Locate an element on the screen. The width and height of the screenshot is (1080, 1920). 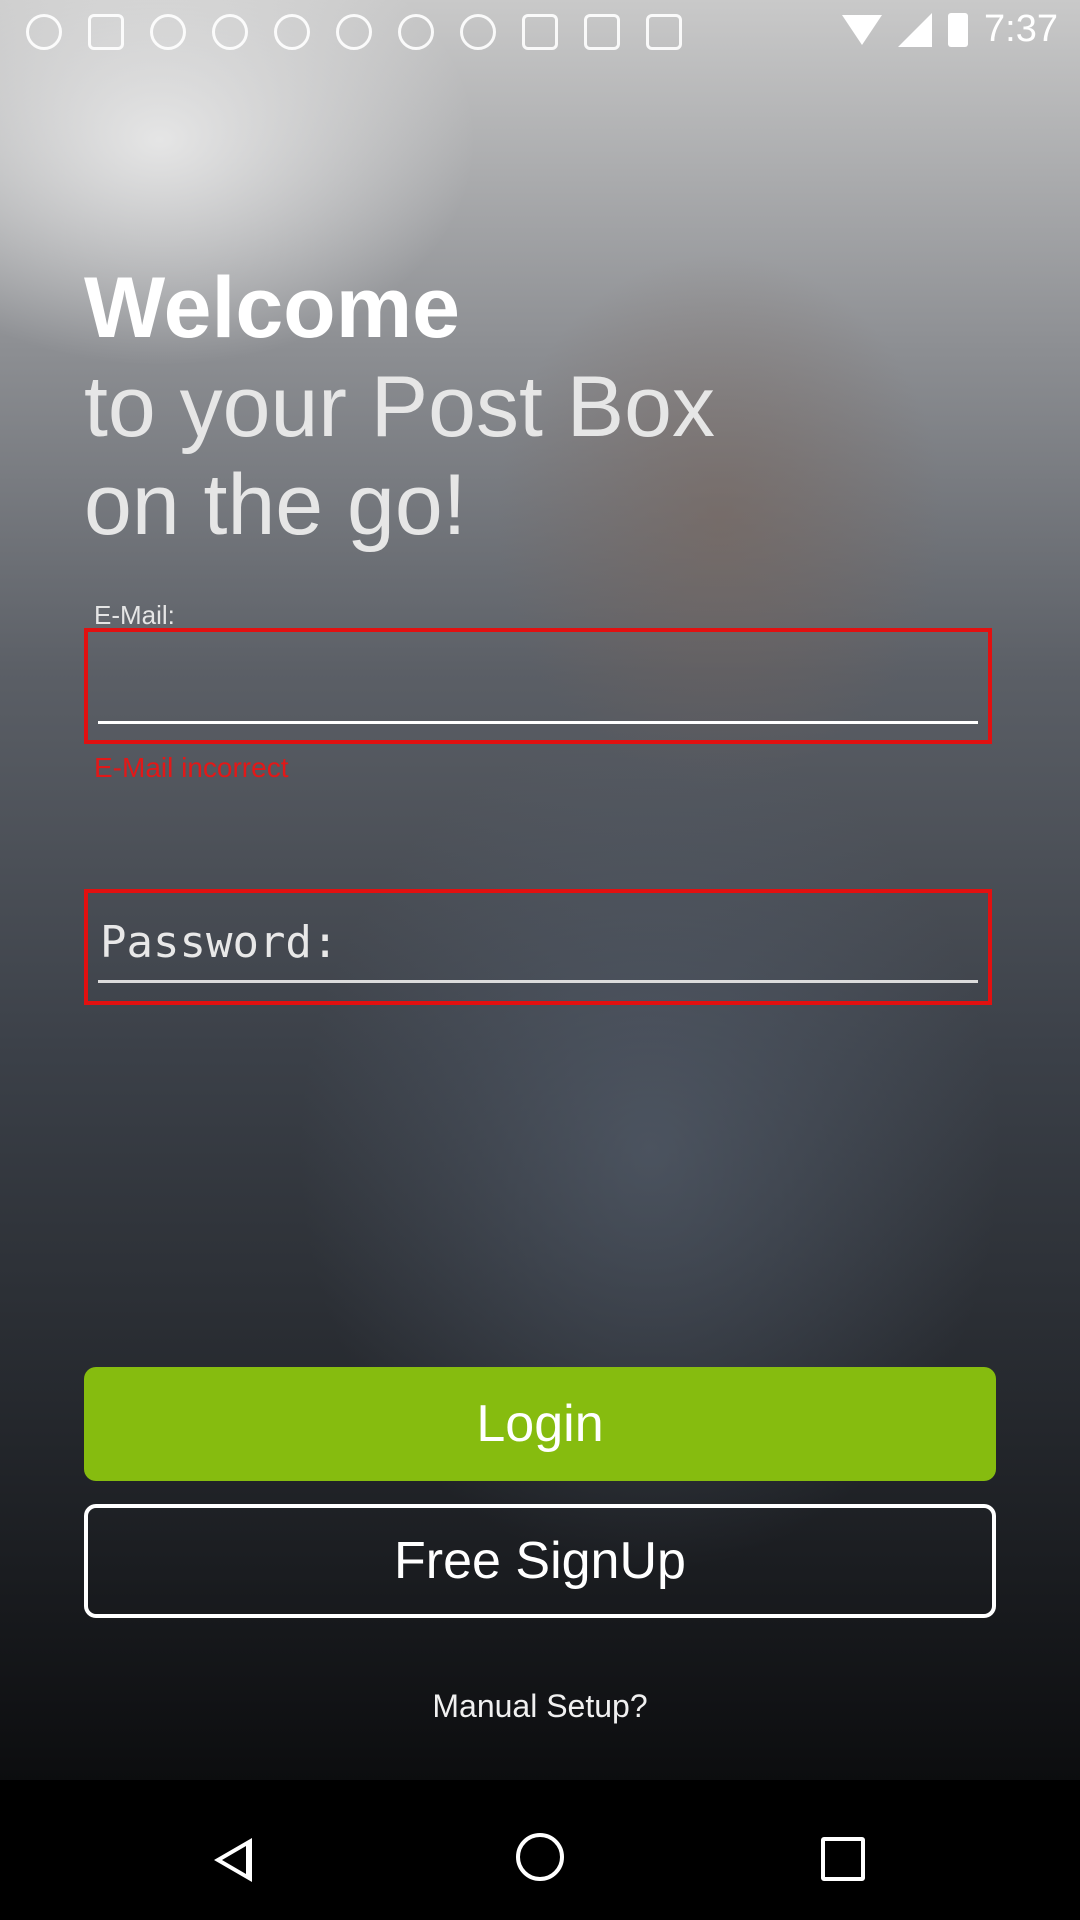
home-icon is located at coordinates (540, 1857).